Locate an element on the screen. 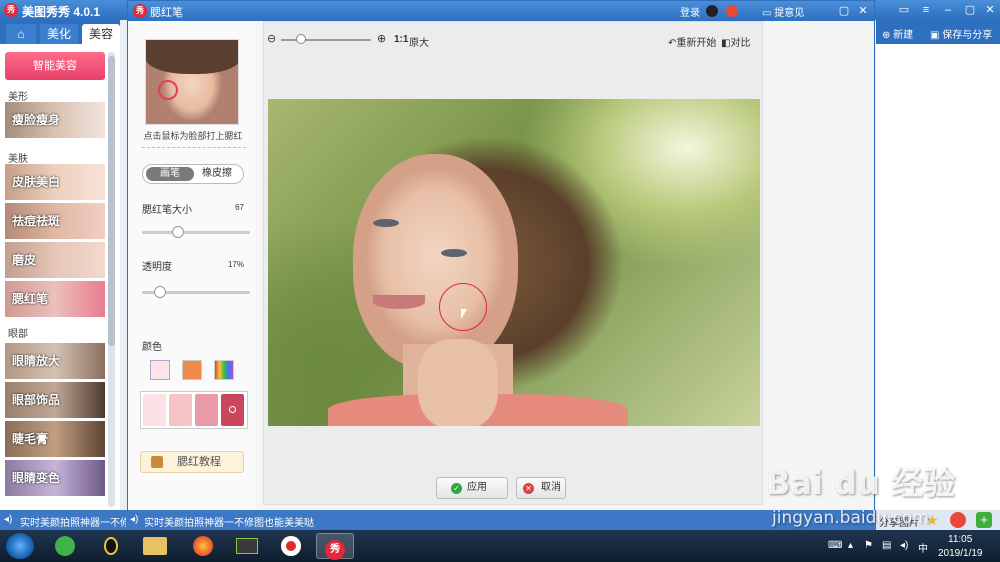  login-link: 登录 is located at coordinates (690, 11).